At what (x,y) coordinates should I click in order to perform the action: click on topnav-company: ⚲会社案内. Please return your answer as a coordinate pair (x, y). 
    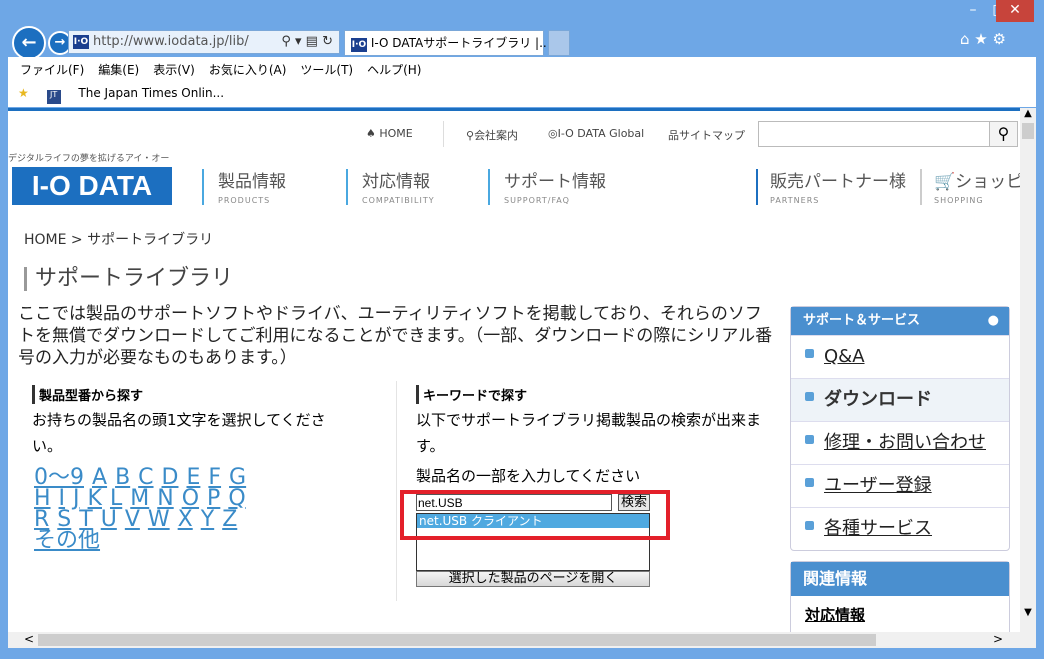
    Looking at the image, I should click on (492, 135).